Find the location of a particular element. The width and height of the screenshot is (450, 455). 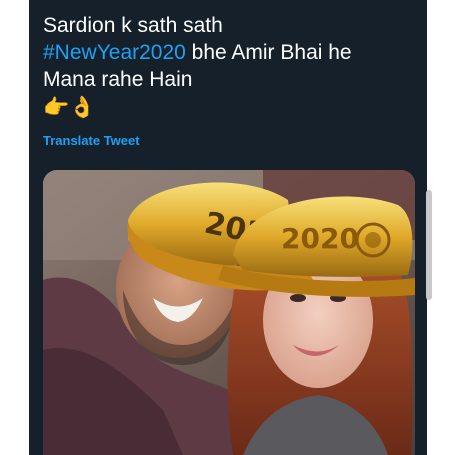

translate-tweet-link: Translate Tweet is located at coordinates (91, 140).